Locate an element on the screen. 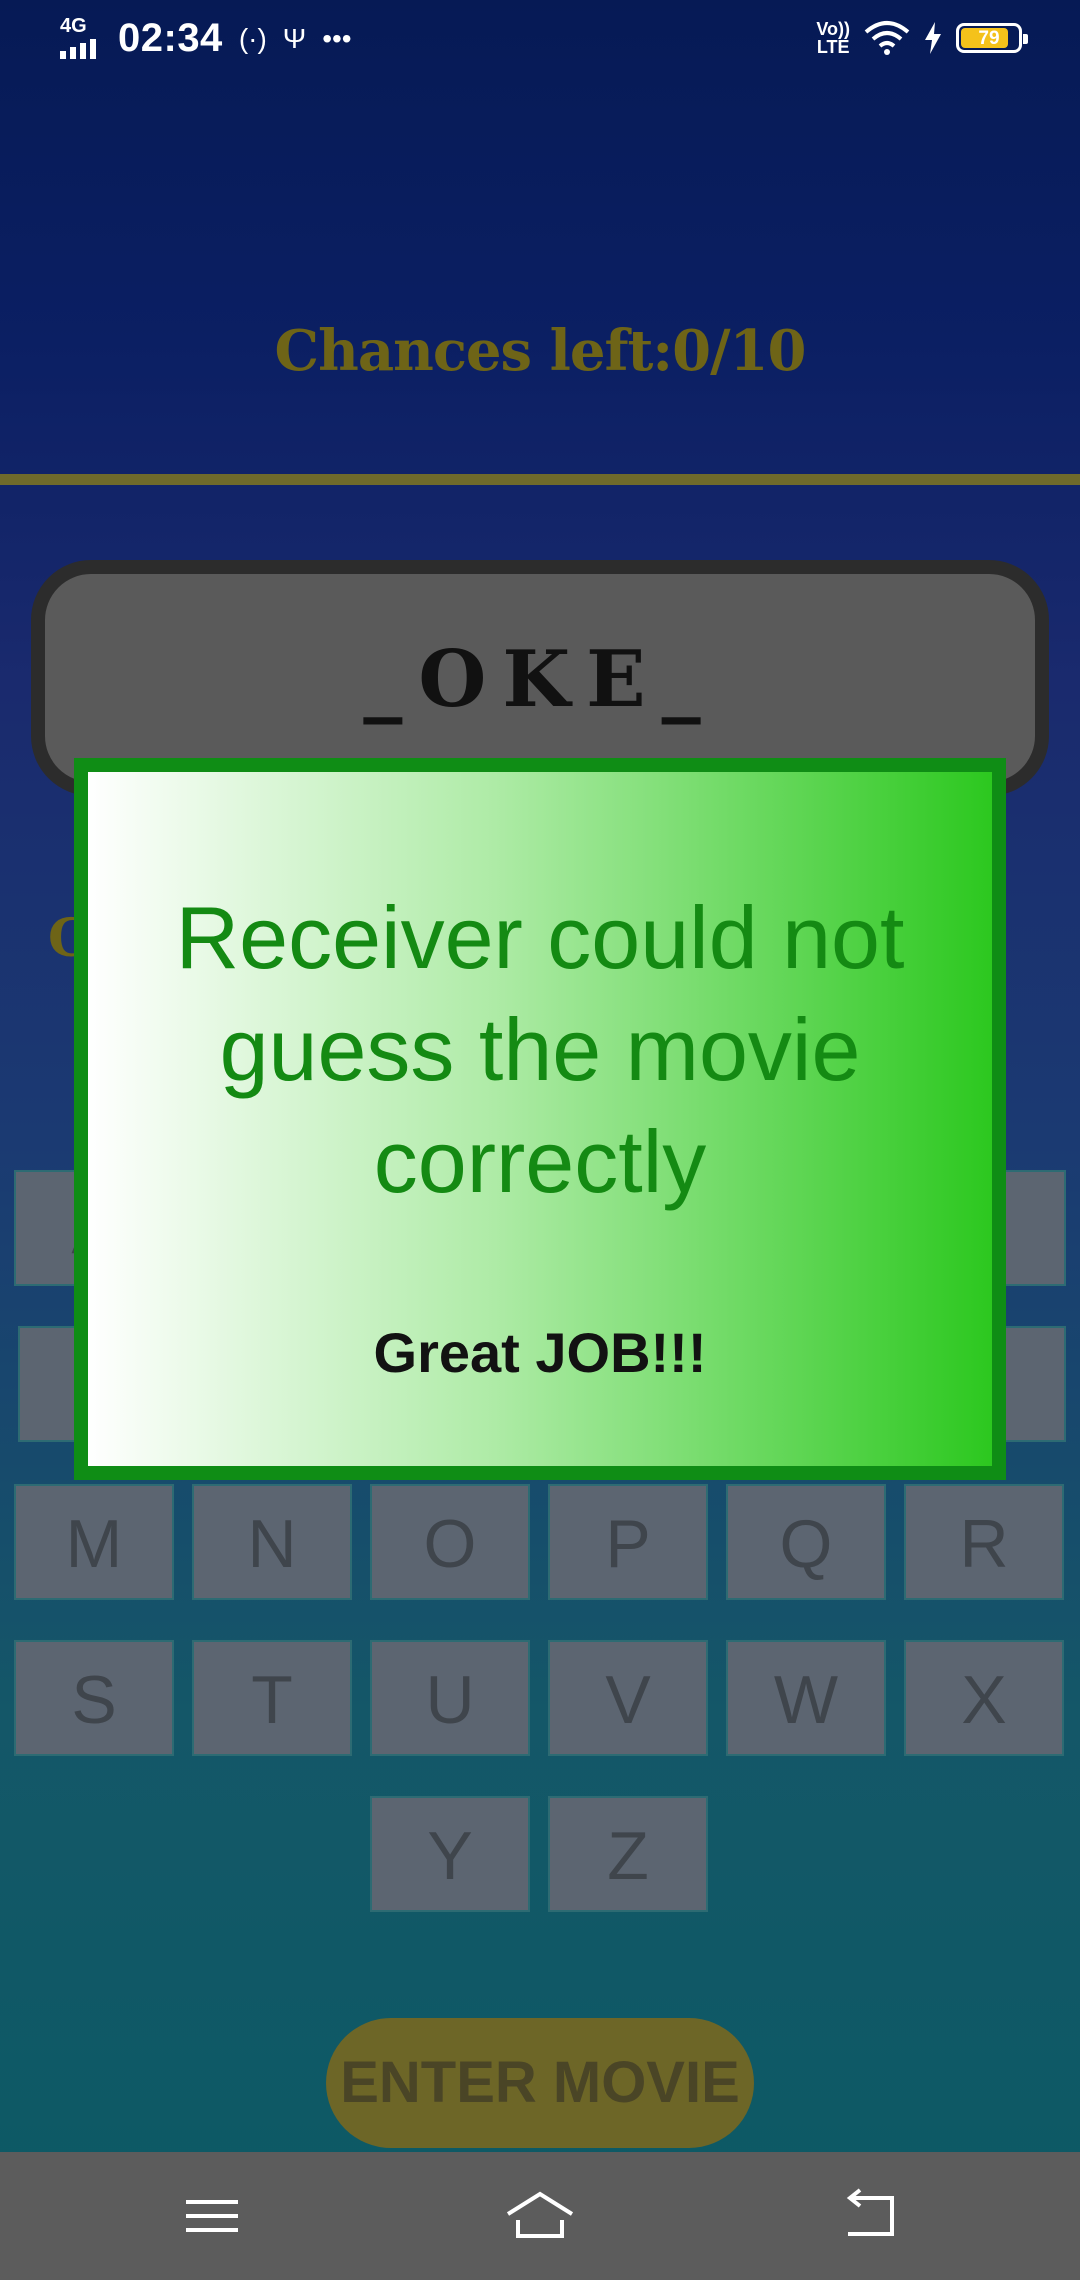  key-m: M is located at coordinates (94, 1542).